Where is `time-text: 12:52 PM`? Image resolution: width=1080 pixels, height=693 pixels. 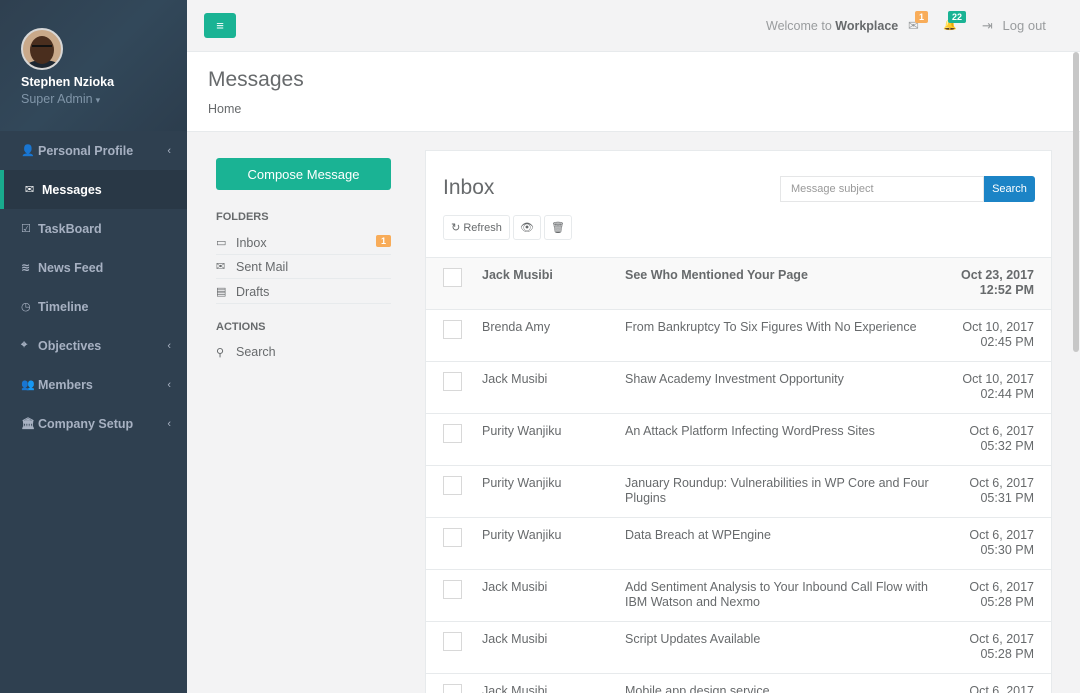
time-text: 12:52 PM is located at coordinates (1006, 290).